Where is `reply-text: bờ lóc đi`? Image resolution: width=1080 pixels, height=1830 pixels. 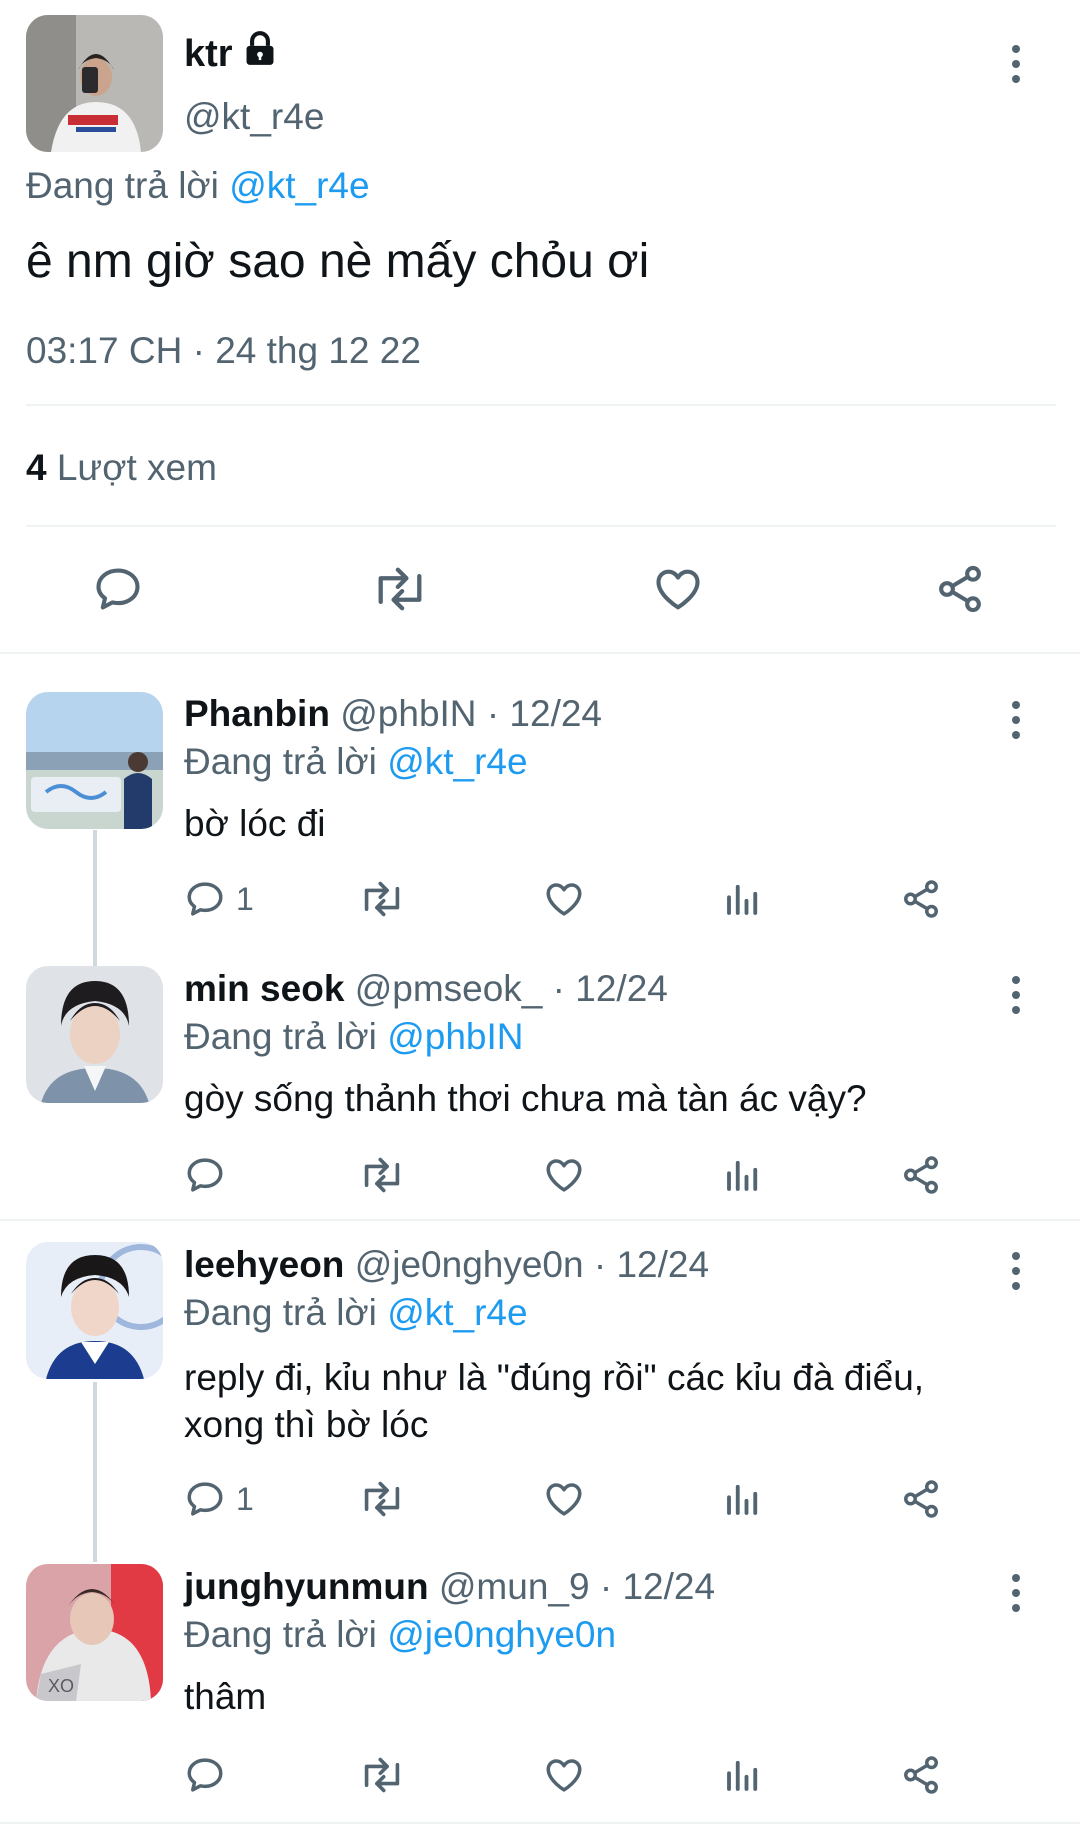 reply-text: bờ lóc đi is located at coordinates (255, 823).